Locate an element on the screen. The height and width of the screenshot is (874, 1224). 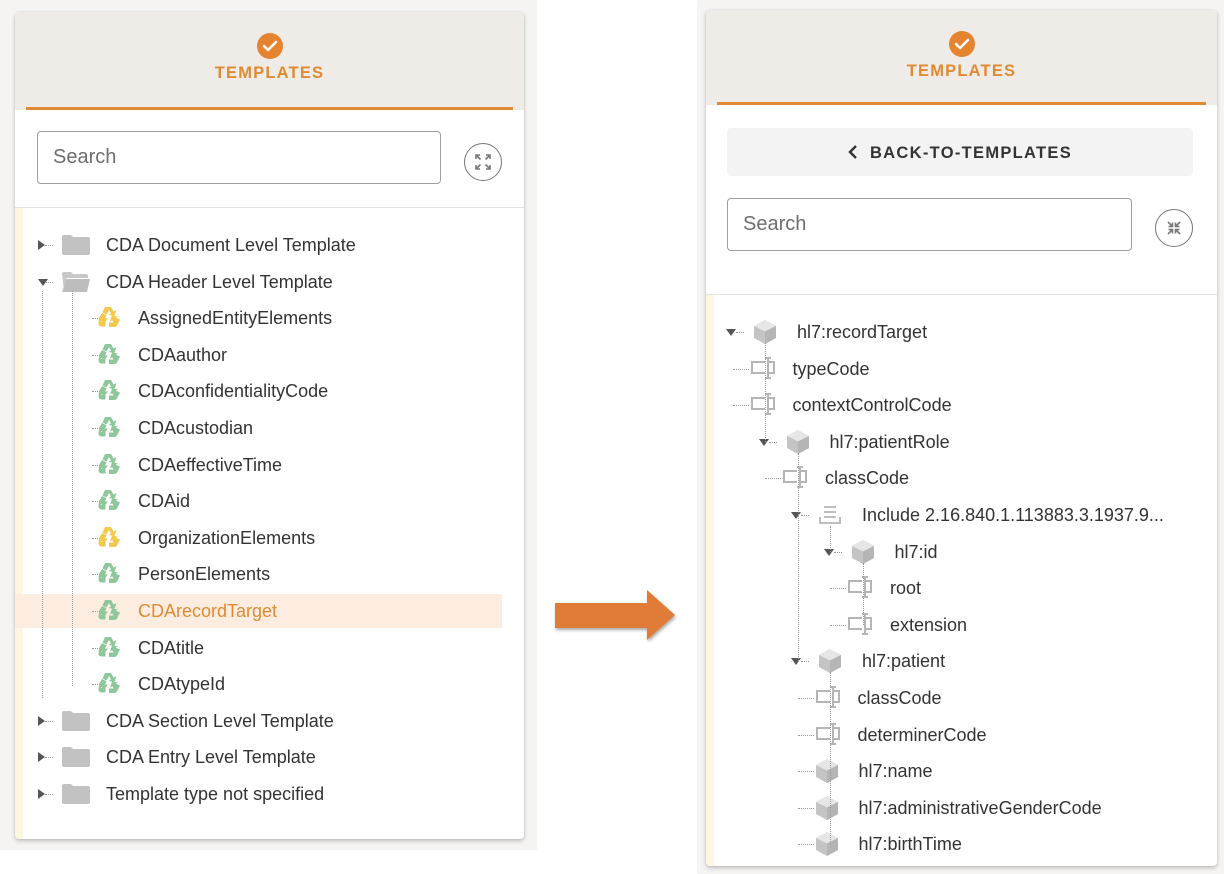
collapse-all-button is located at coordinates (1174, 228).